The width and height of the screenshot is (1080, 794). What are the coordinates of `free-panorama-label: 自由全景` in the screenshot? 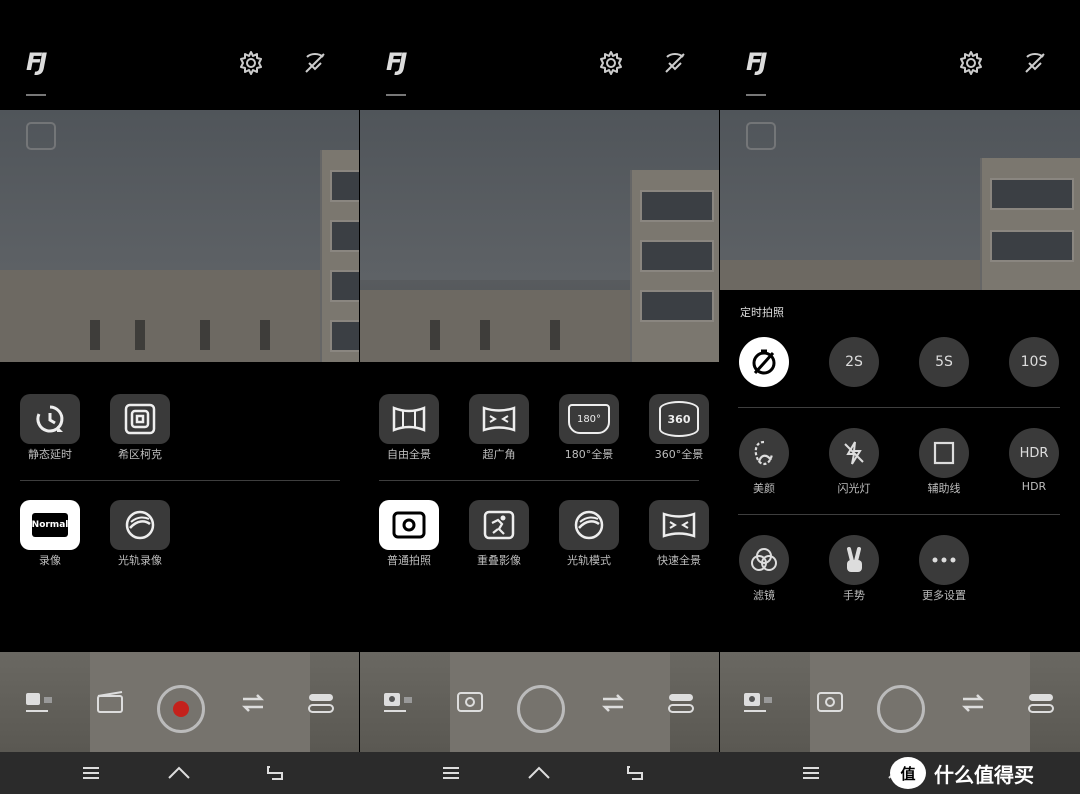 It's located at (409, 454).